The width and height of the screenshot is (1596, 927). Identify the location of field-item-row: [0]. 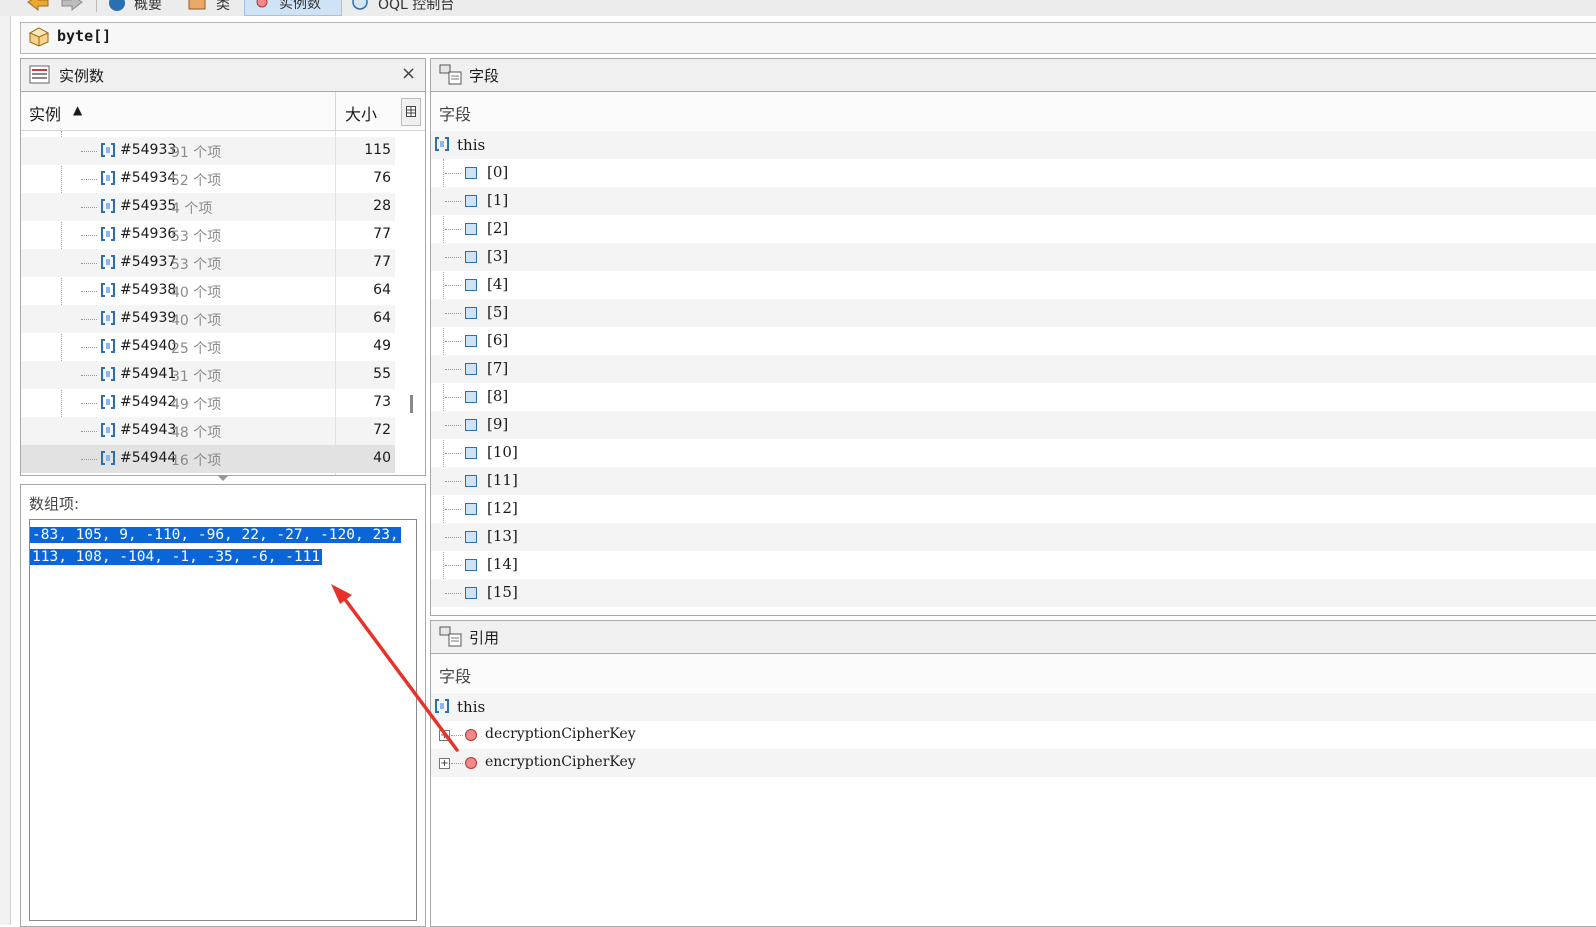
(1013, 173).